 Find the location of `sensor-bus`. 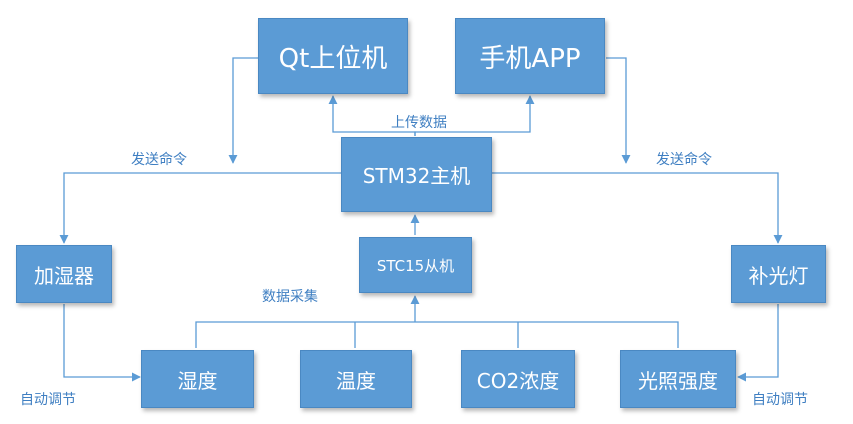

sensor-bus is located at coordinates (437, 334).